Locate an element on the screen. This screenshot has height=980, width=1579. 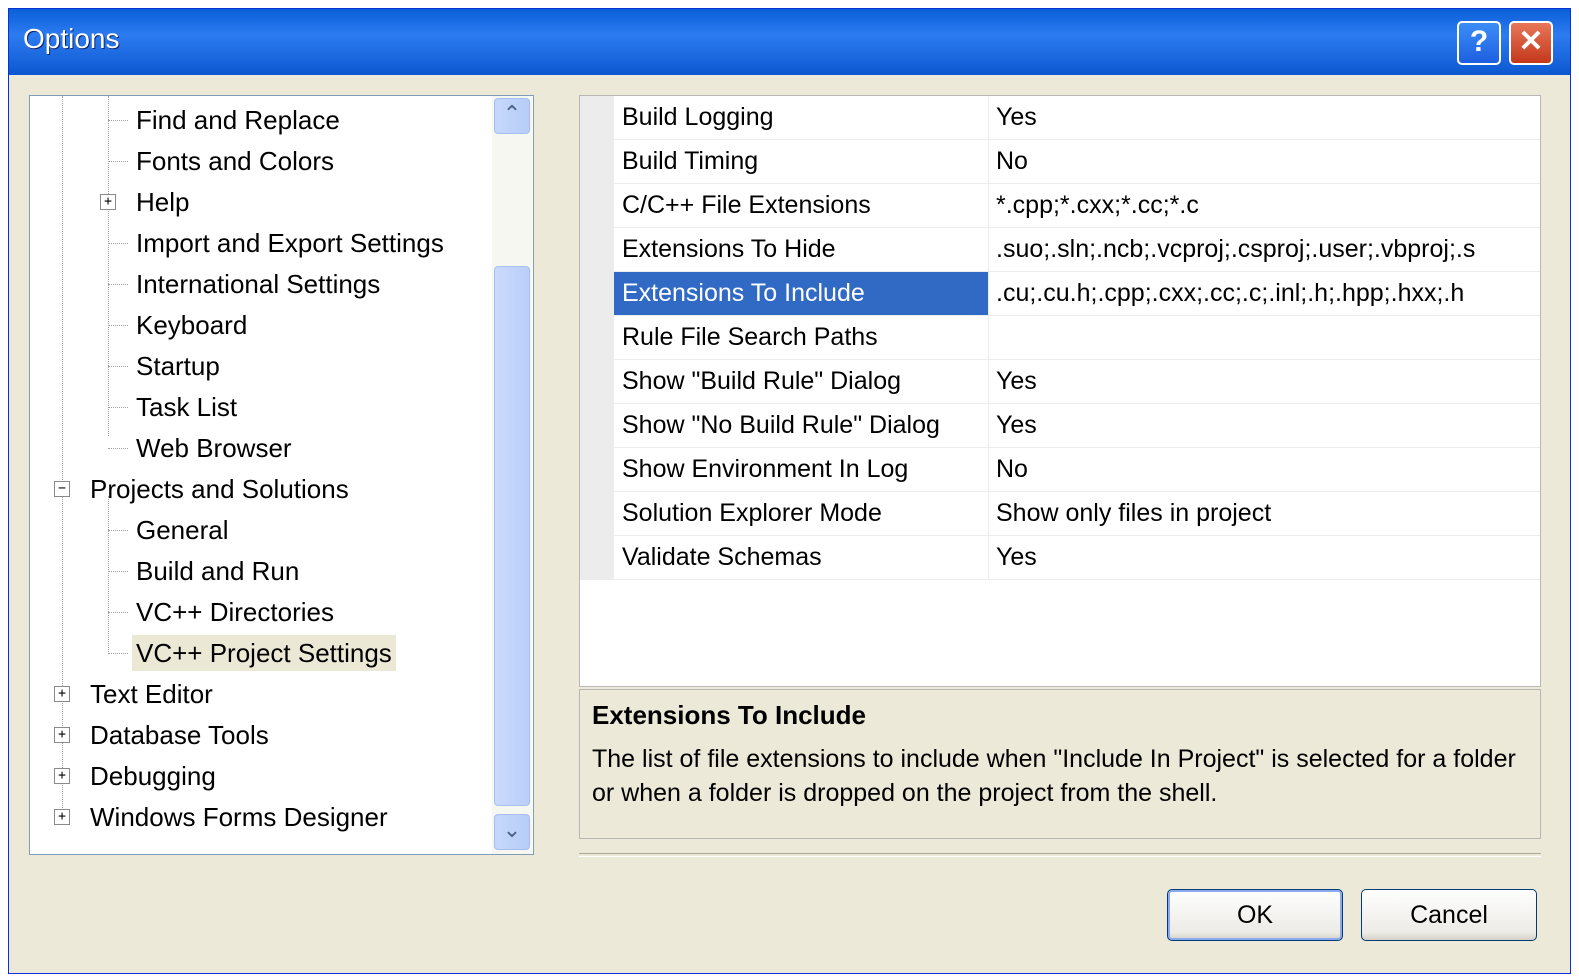
cancel-button: Cancel is located at coordinates (1449, 915).